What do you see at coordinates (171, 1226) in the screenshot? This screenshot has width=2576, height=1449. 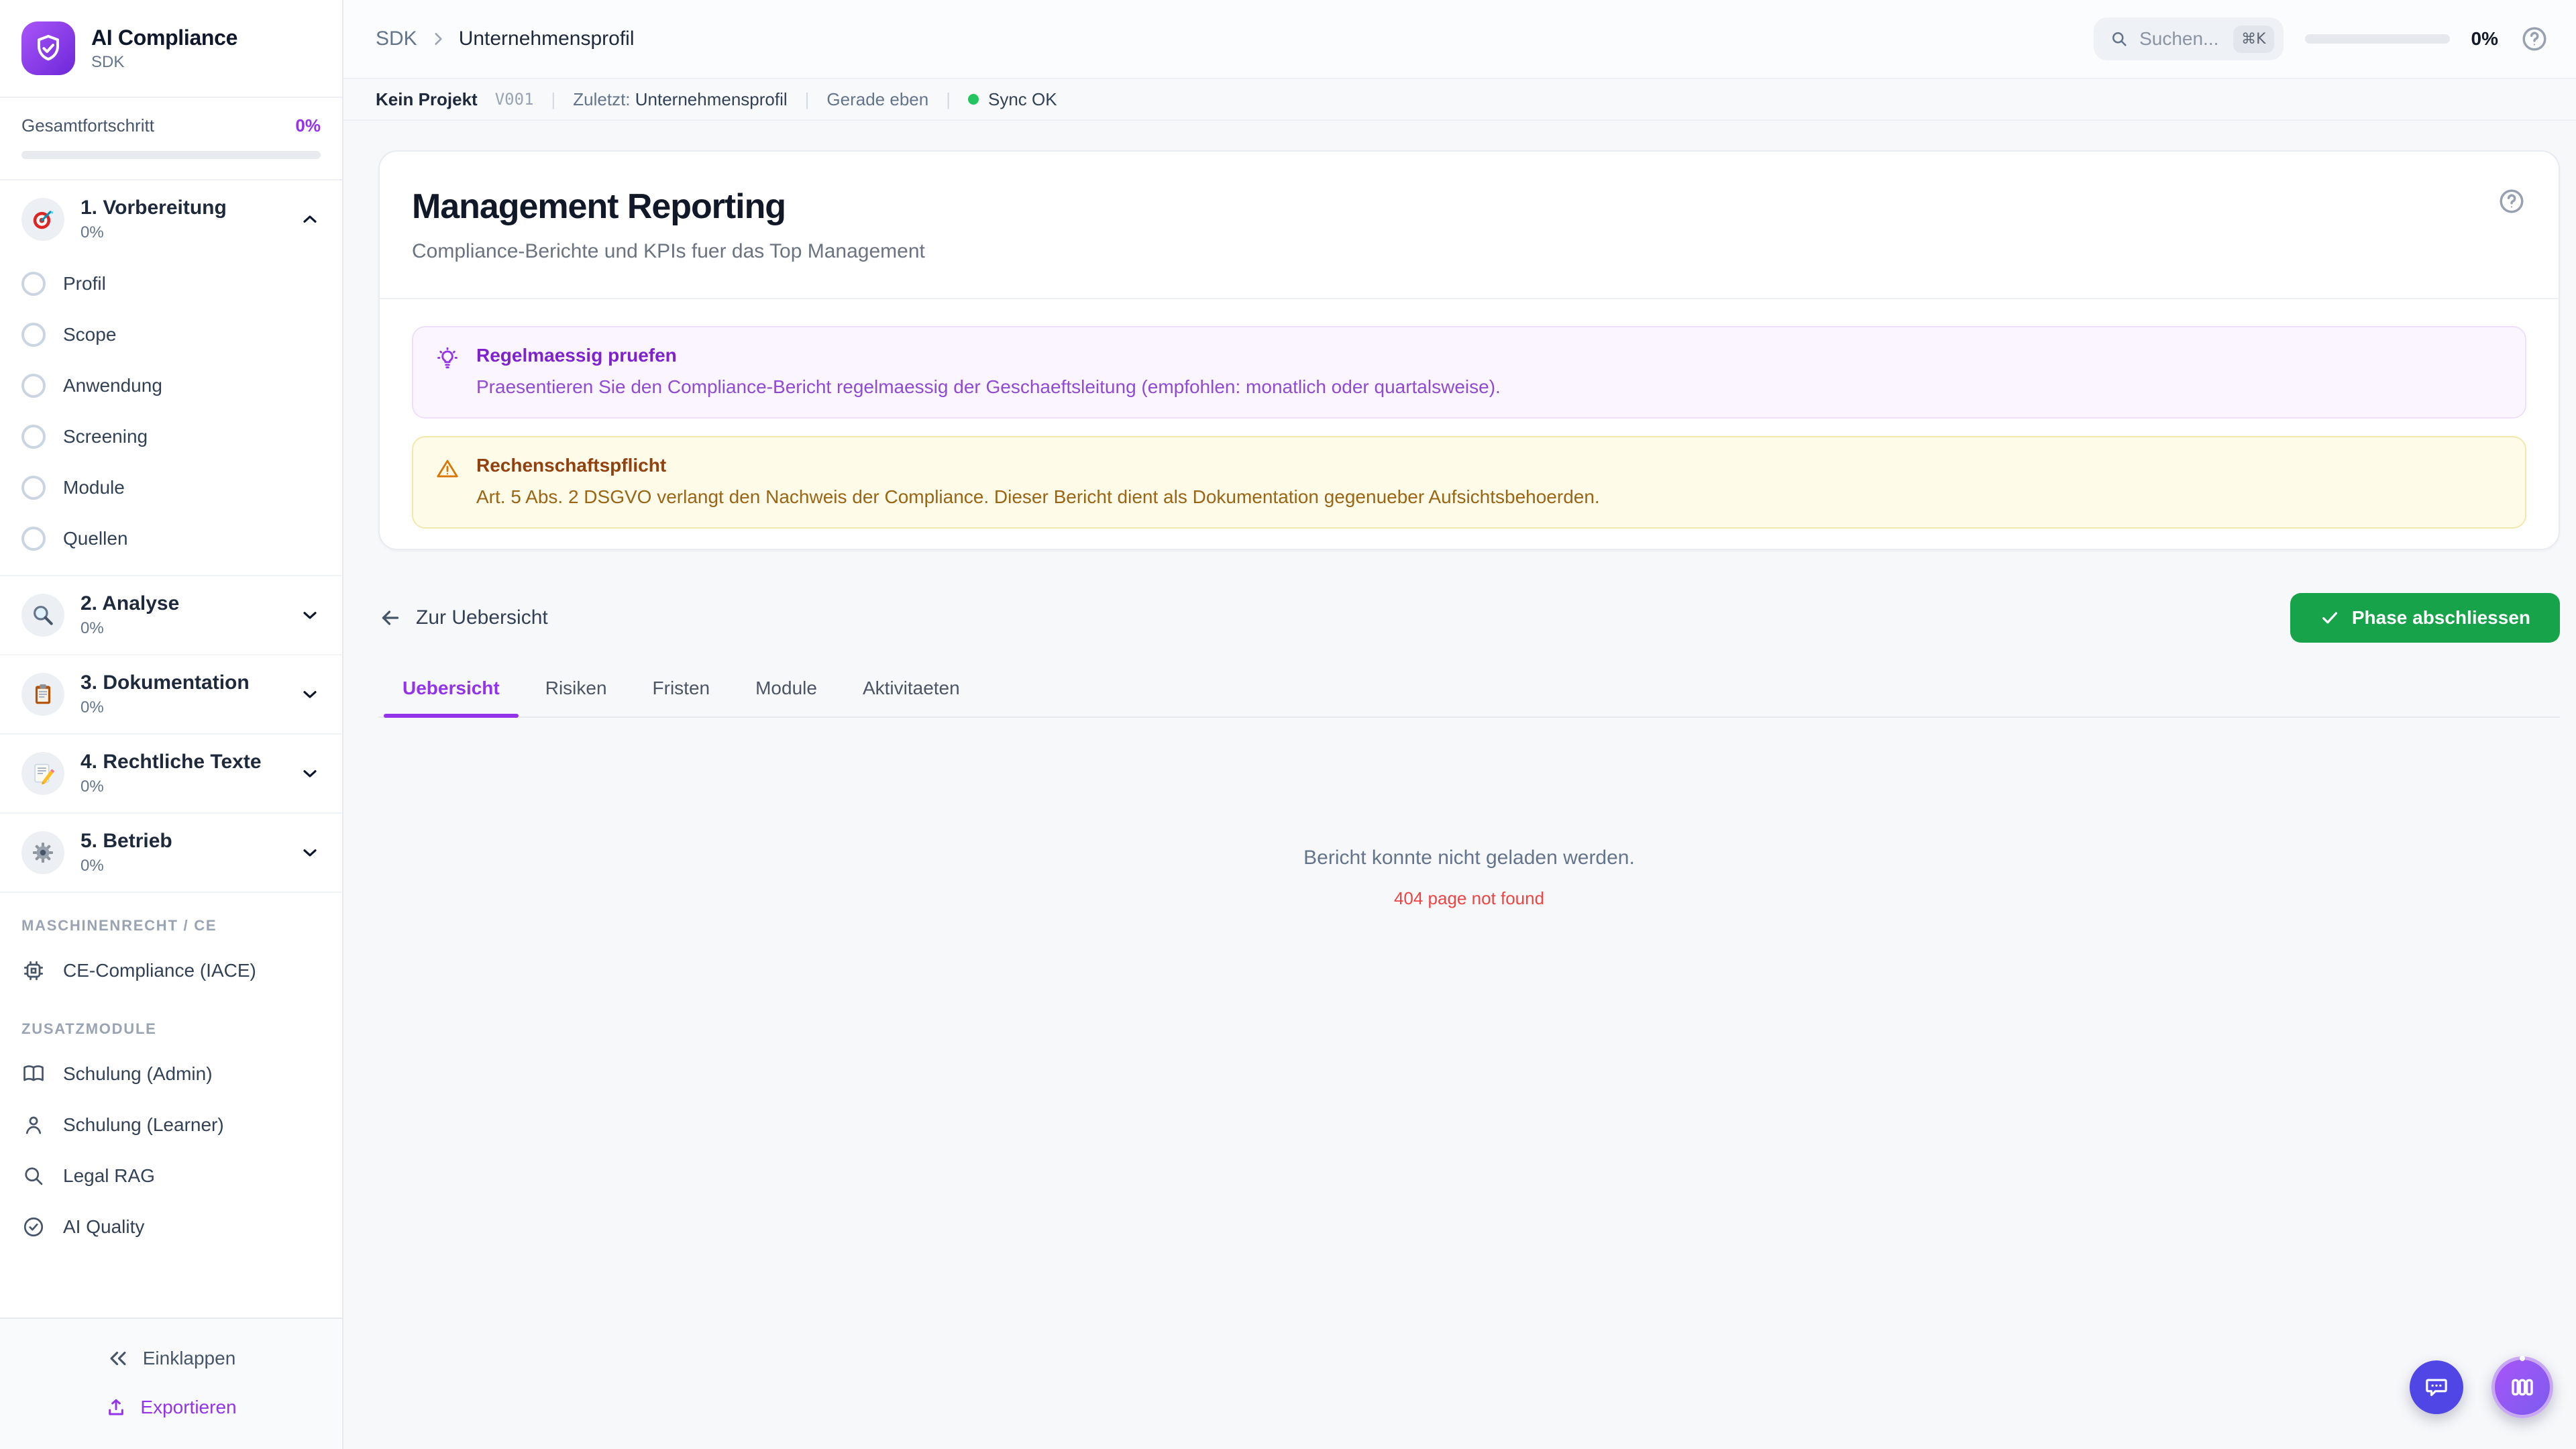 I see `sidebar-item-ai-quality: AI Quality` at bounding box center [171, 1226].